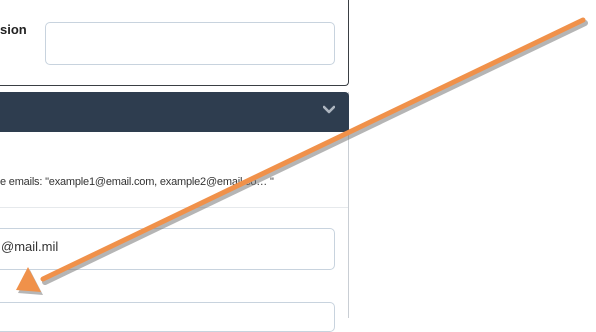 This screenshot has height=332, width=596. I want to click on field-label: sion, so click(13, 29).